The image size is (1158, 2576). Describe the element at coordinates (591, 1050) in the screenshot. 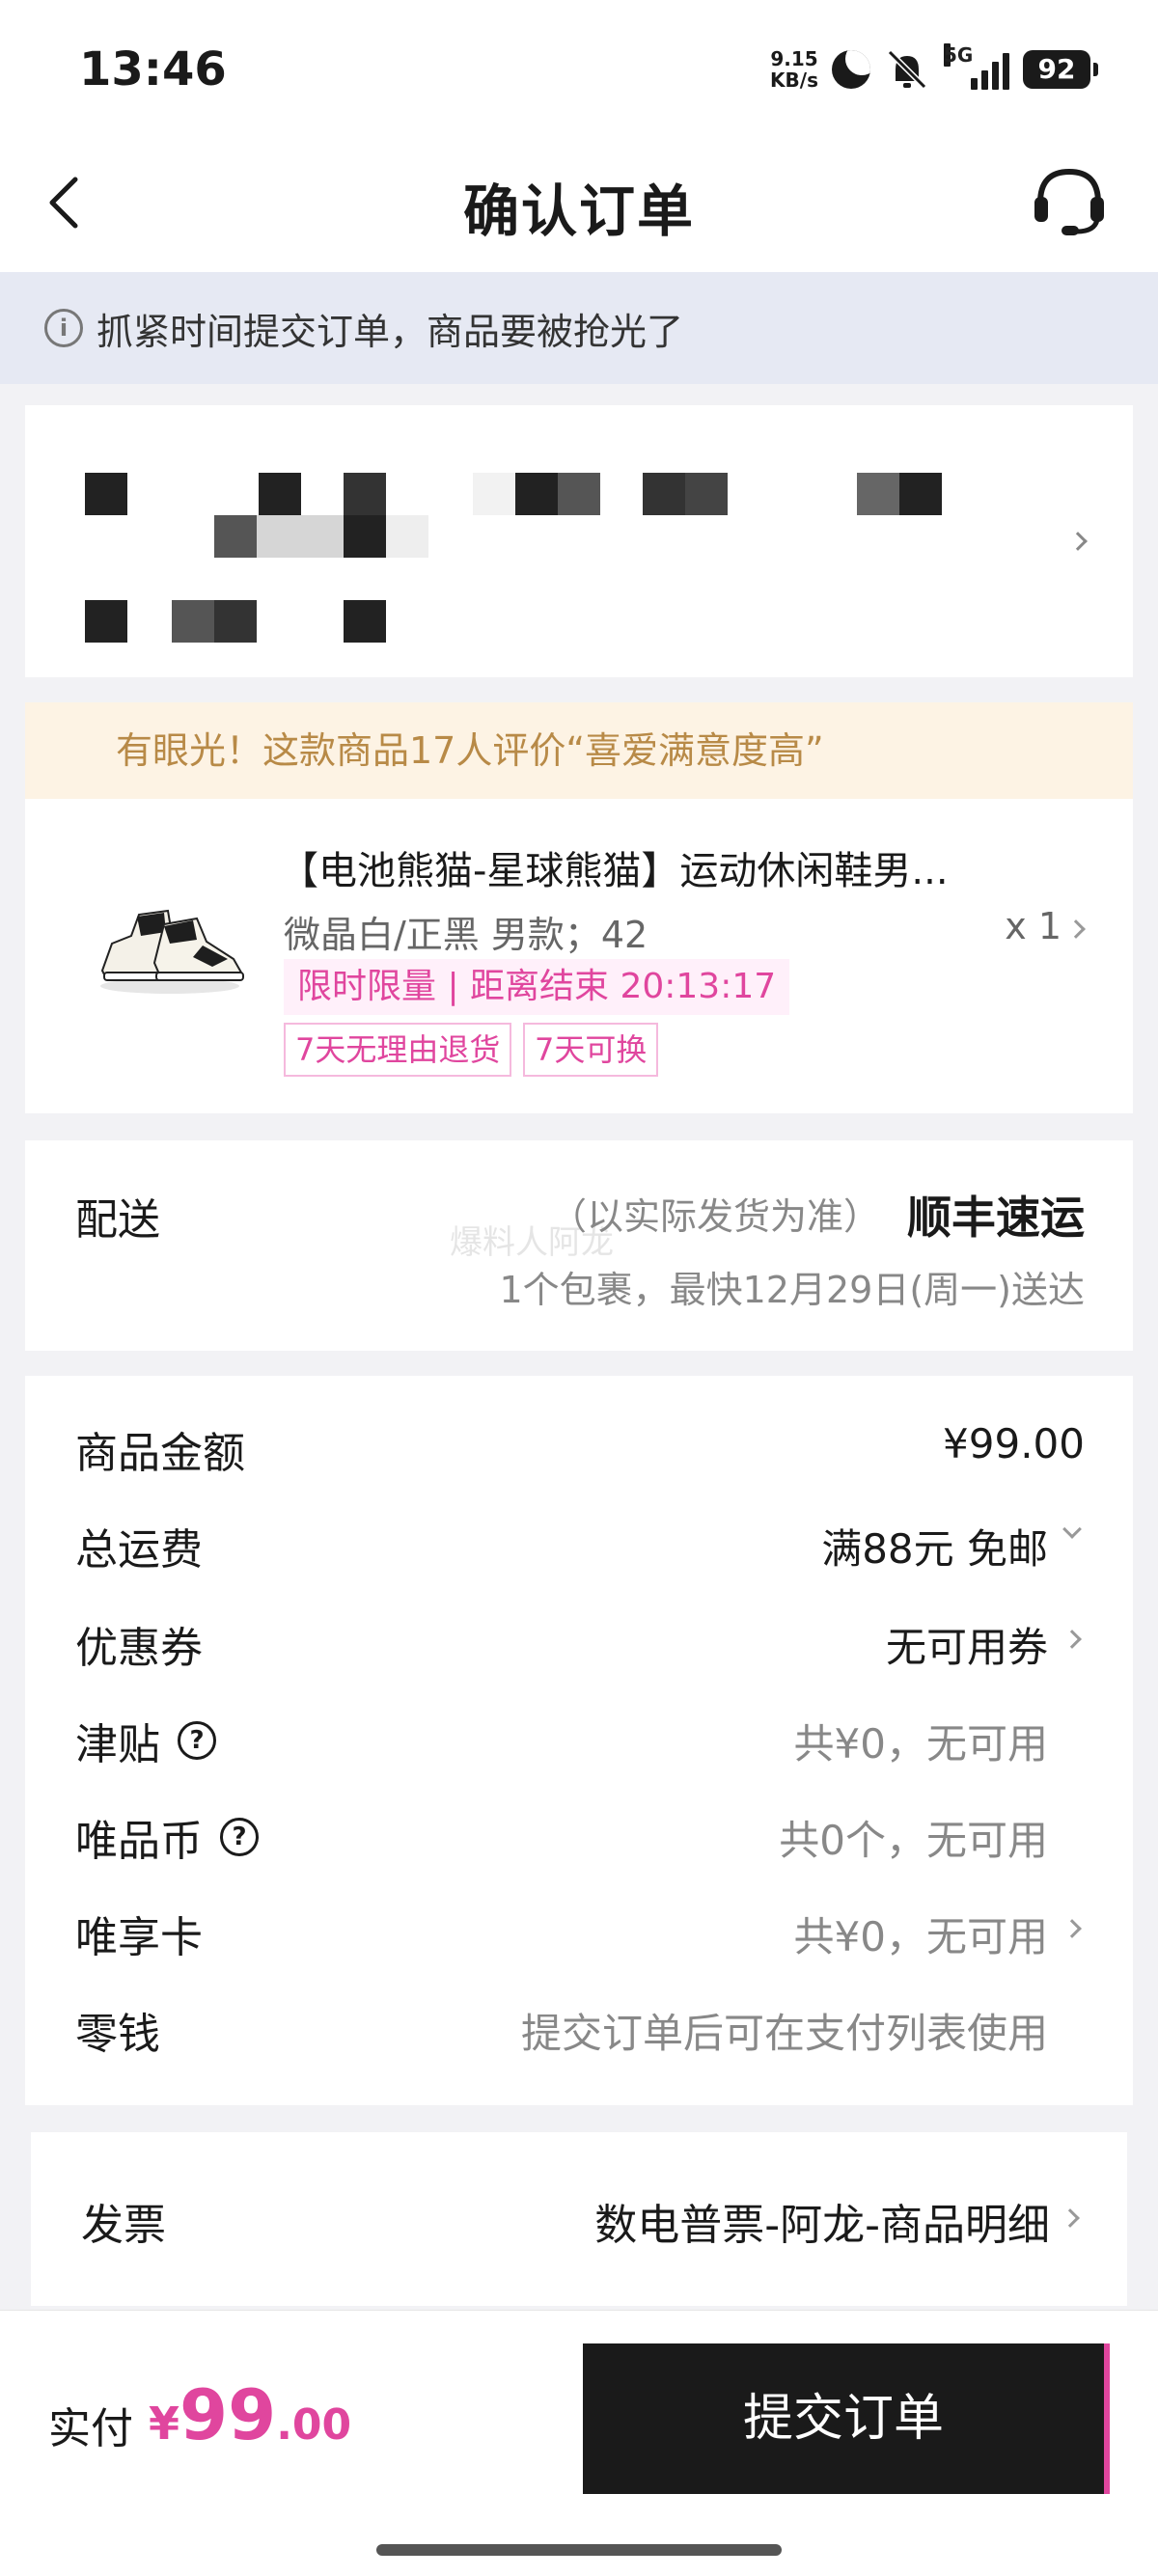

I see `tag-exchange-7day: 7天可换` at that location.